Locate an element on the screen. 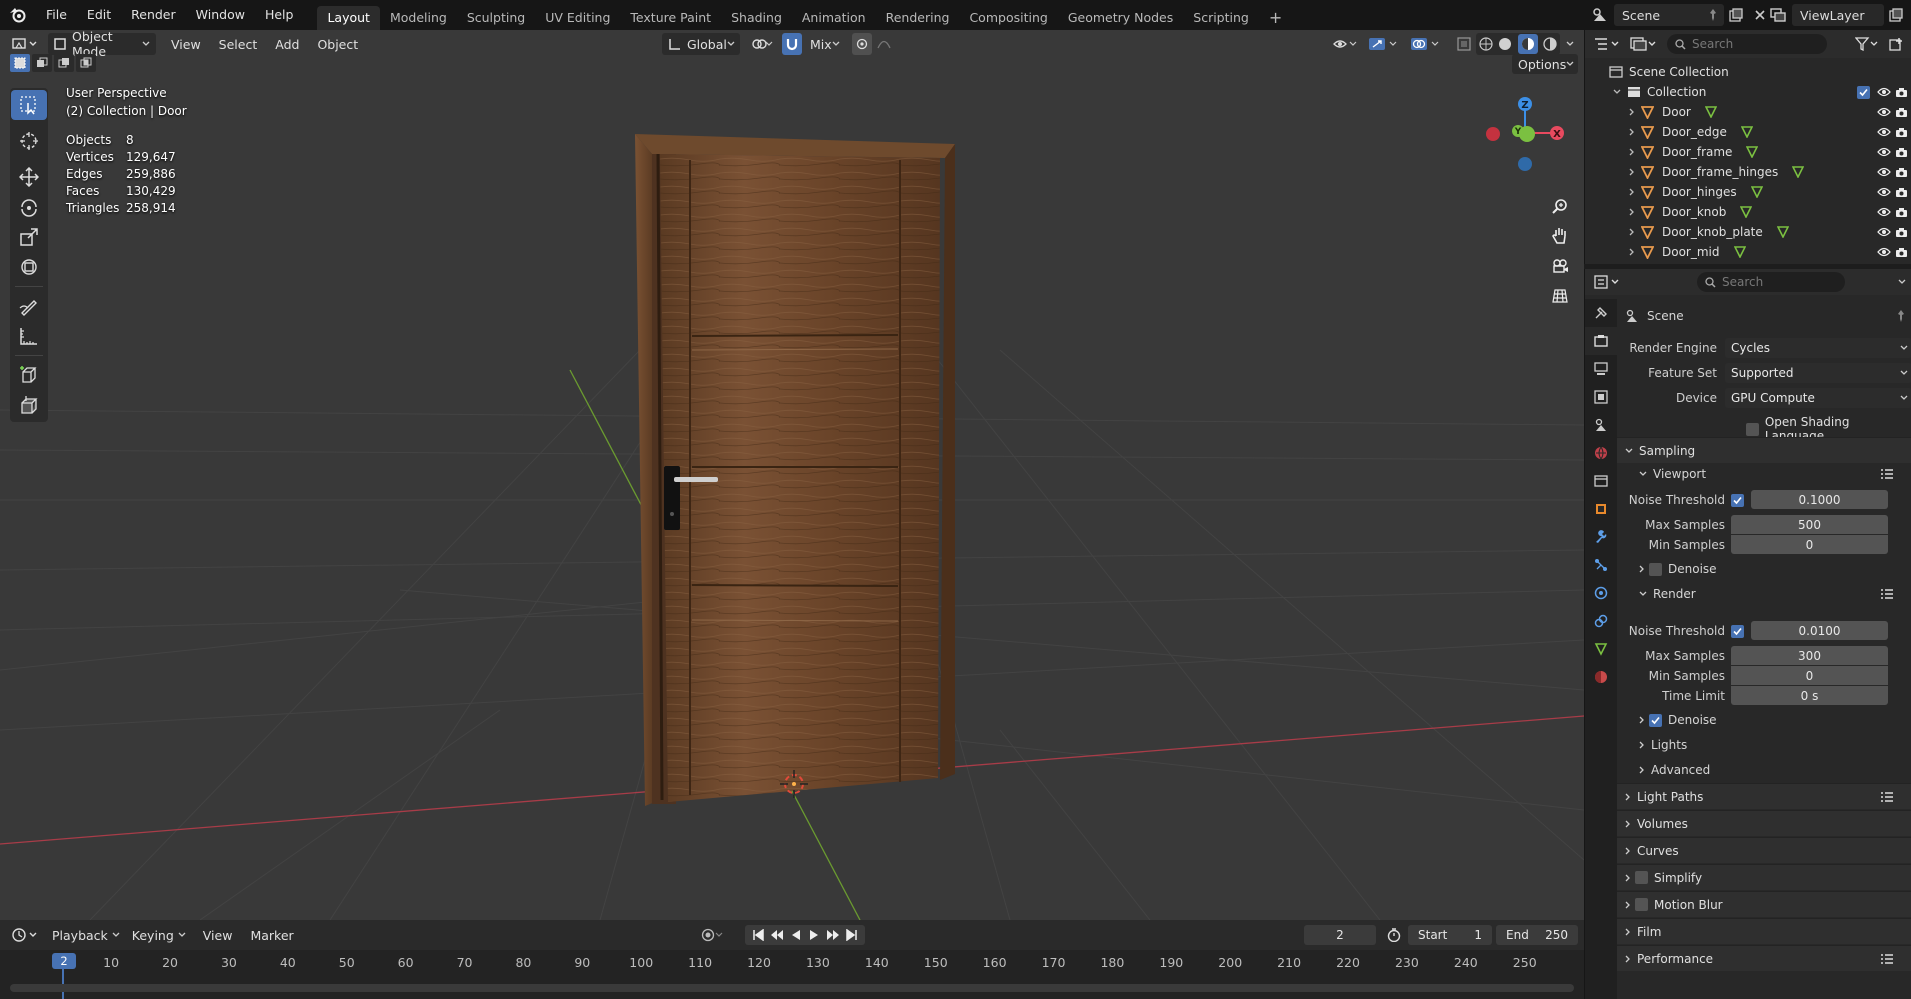 The image size is (1911, 999). editor-type-icon is located at coordinates (25, 44).